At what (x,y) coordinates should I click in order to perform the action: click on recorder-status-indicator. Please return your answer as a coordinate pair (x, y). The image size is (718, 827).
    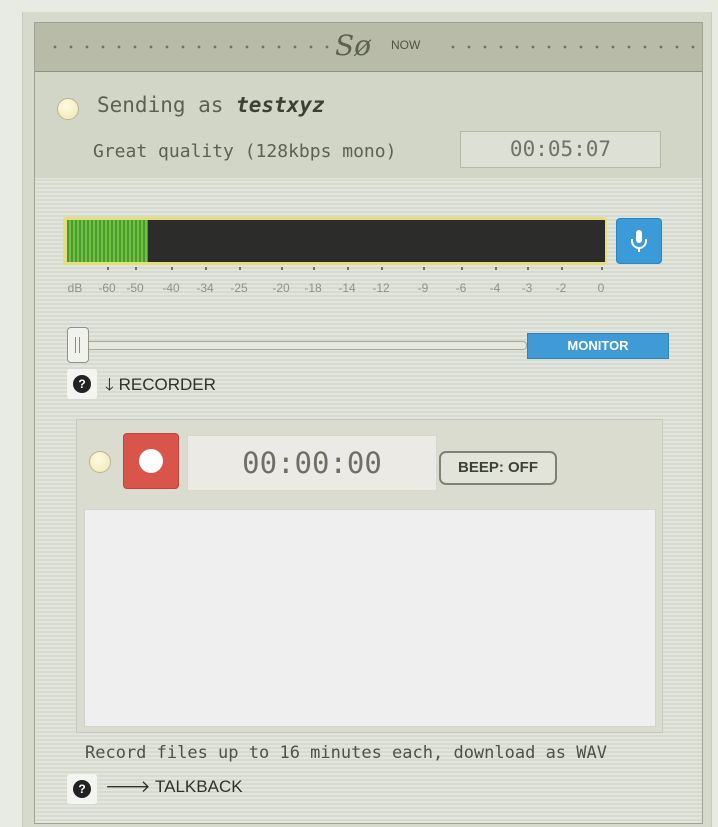
    Looking at the image, I should click on (100, 462).